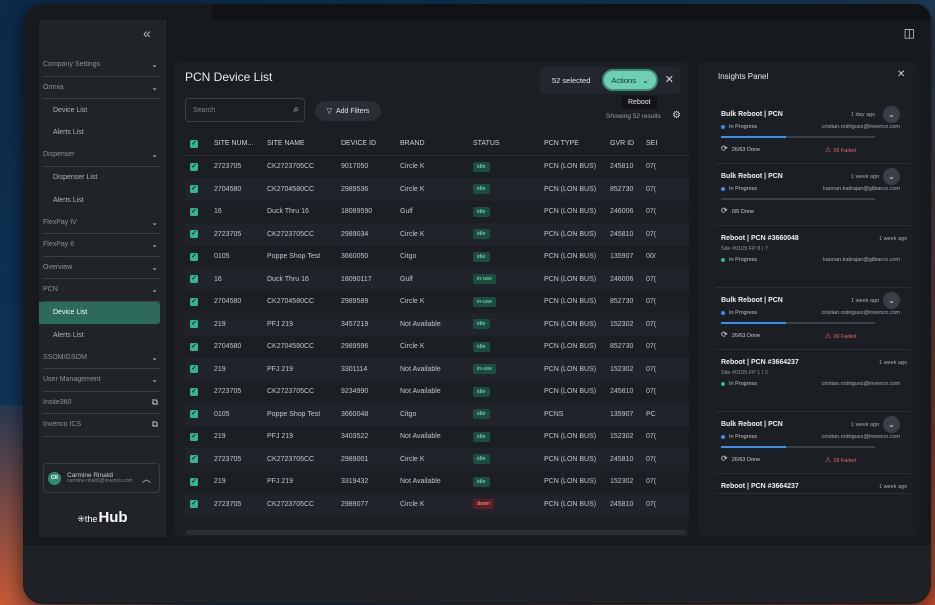 The height and width of the screenshot is (605, 935). Describe the element at coordinates (291, 347) in the screenshot. I see `table-cell: CK2704580CC` at that location.